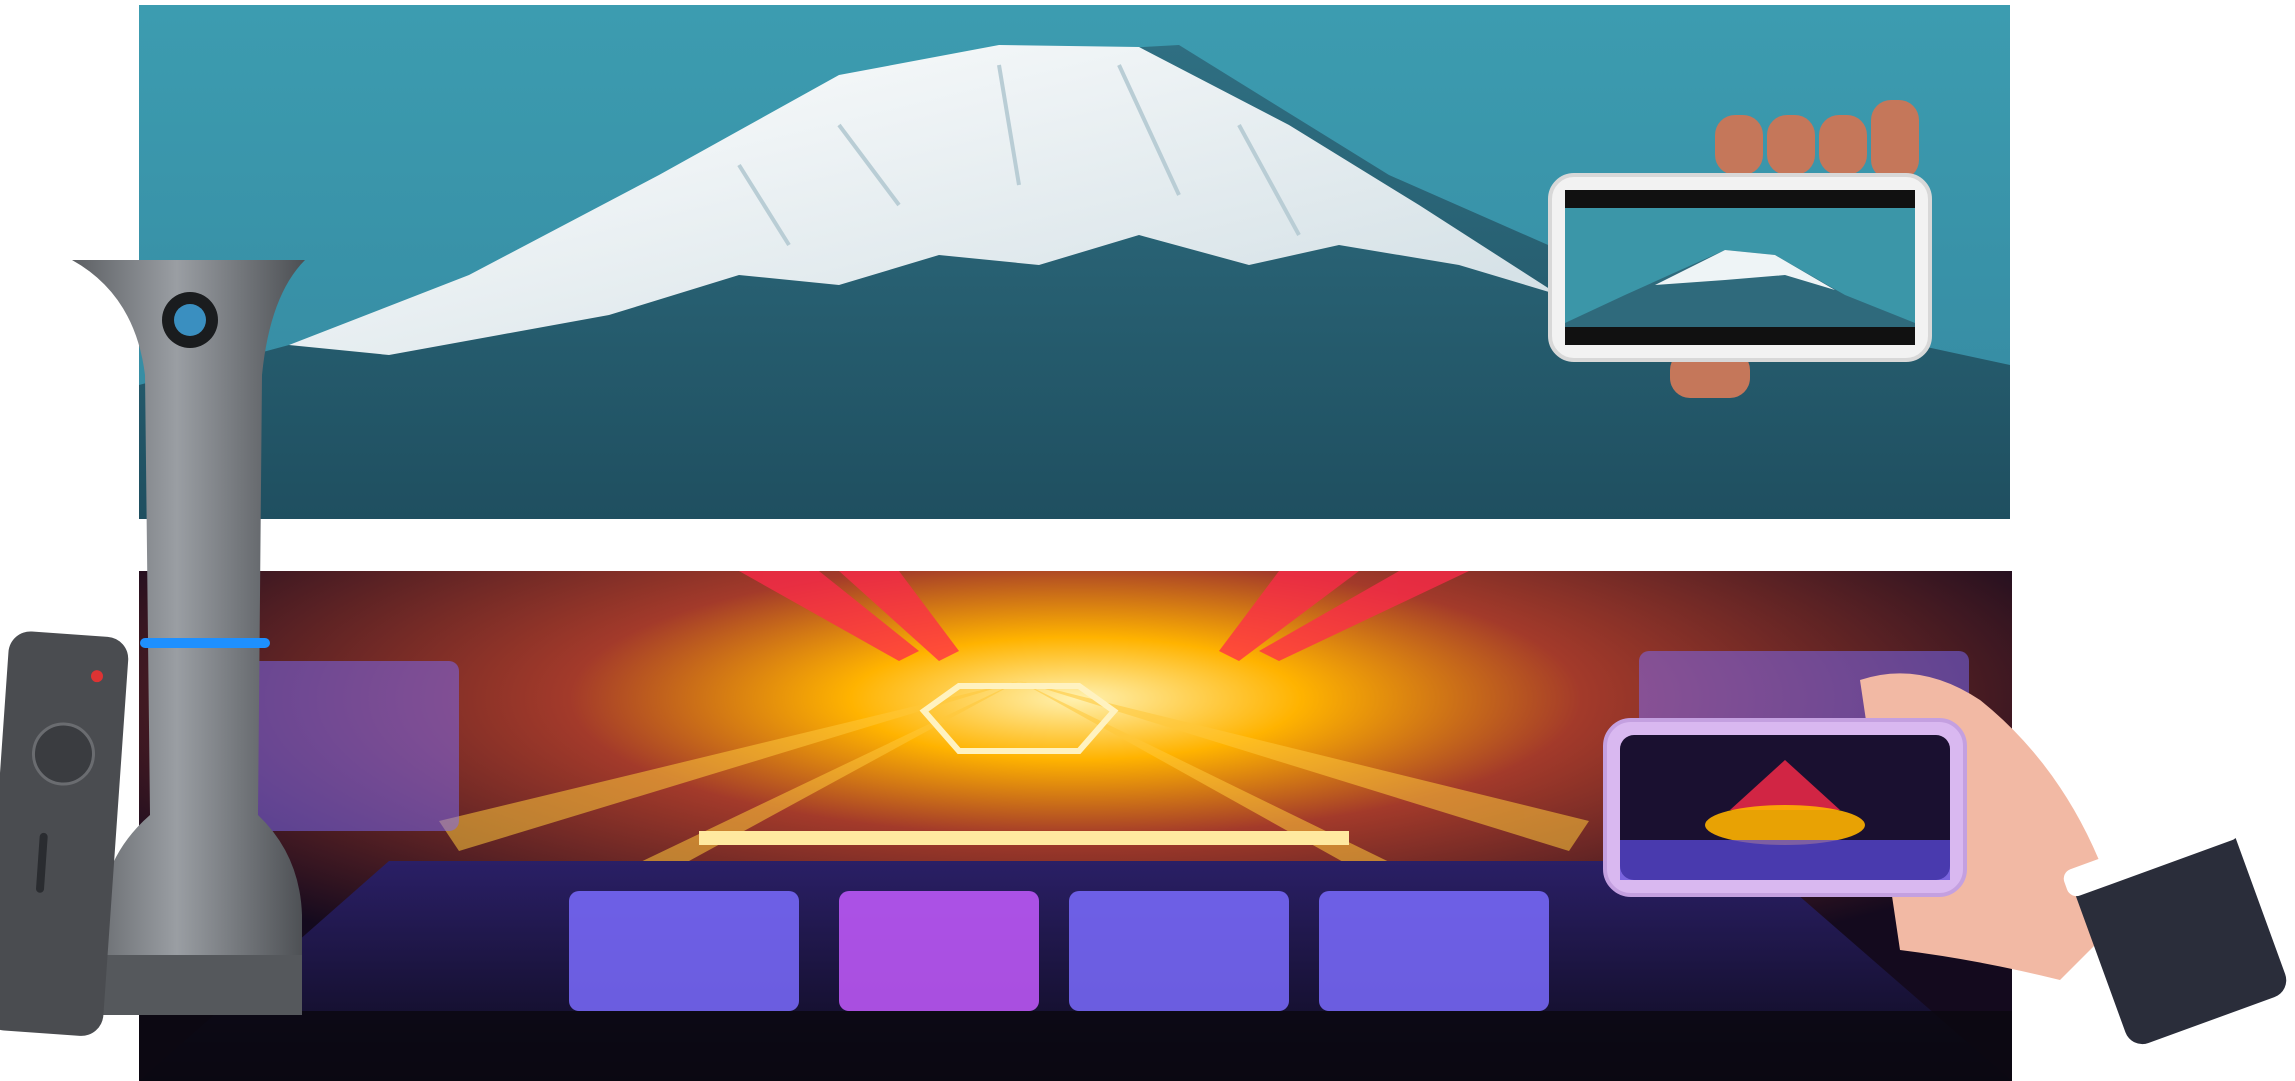 The width and height of the screenshot is (2295, 1081). I want to click on phone-mountain, so click(1740, 255).